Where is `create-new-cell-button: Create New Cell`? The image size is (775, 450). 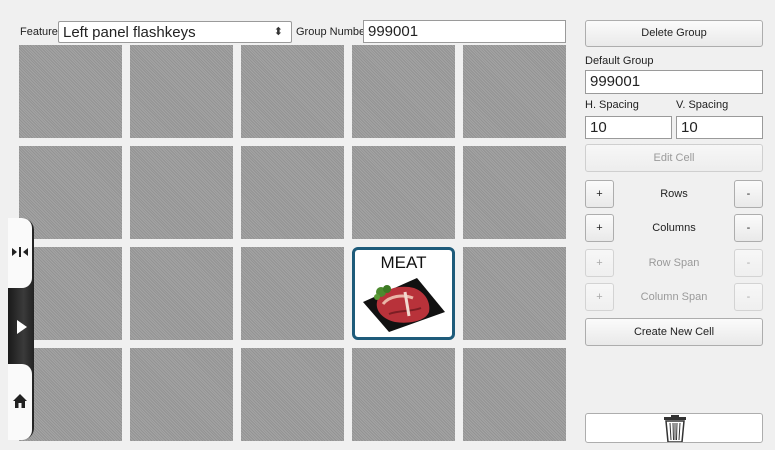
create-new-cell-button: Create New Cell is located at coordinates (674, 332).